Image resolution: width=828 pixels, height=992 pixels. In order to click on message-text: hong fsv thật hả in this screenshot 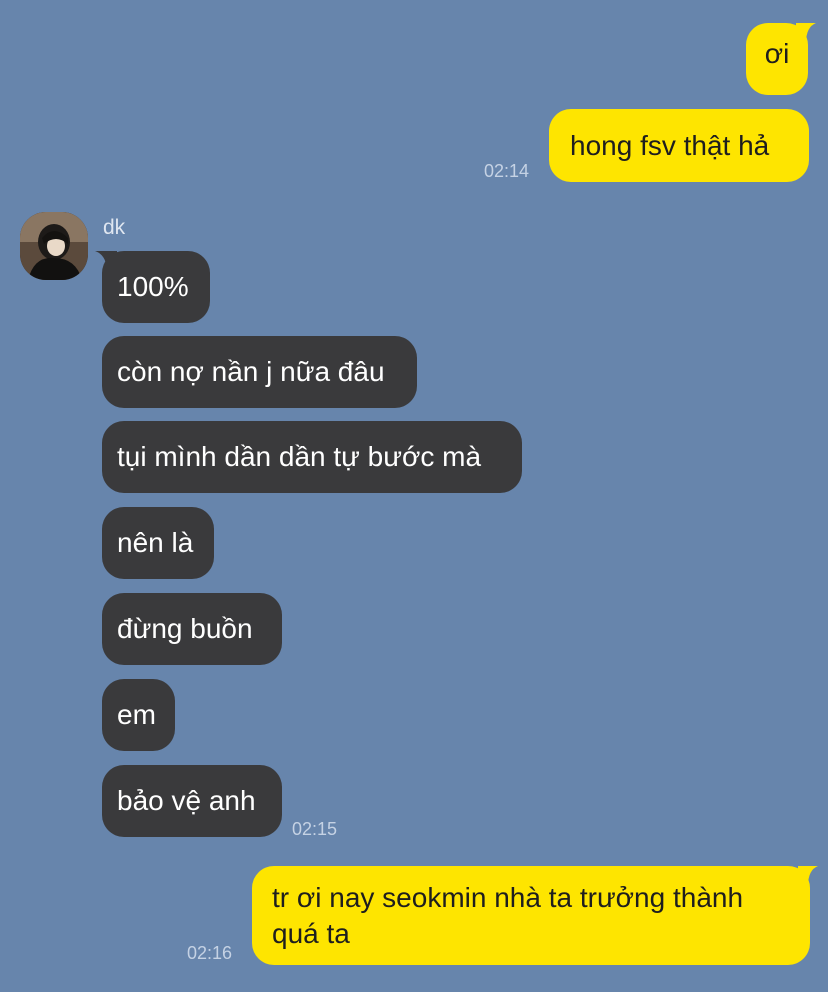, I will do `click(670, 145)`.